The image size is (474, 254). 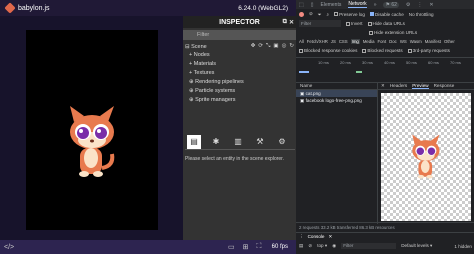 What do you see at coordinates (320, 14) in the screenshot?
I see `filter-icon: ⏷` at bounding box center [320, 14].